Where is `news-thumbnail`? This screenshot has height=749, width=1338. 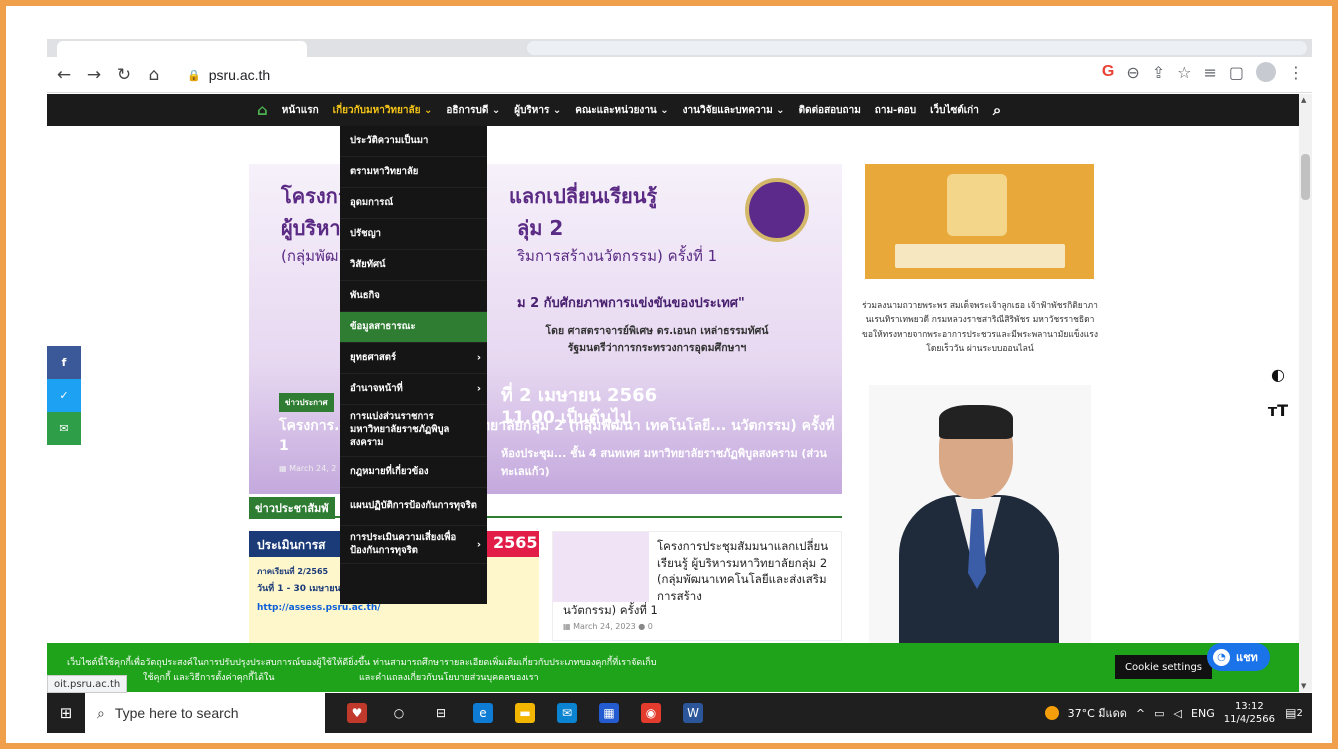 news-thumbnail is located at coordinates (601, 567).